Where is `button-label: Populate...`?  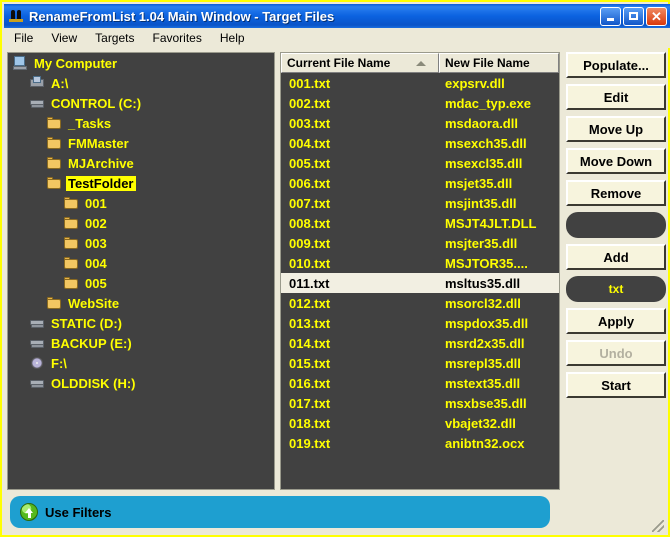
button-label: Populate... is located at coordinates (616, 65).